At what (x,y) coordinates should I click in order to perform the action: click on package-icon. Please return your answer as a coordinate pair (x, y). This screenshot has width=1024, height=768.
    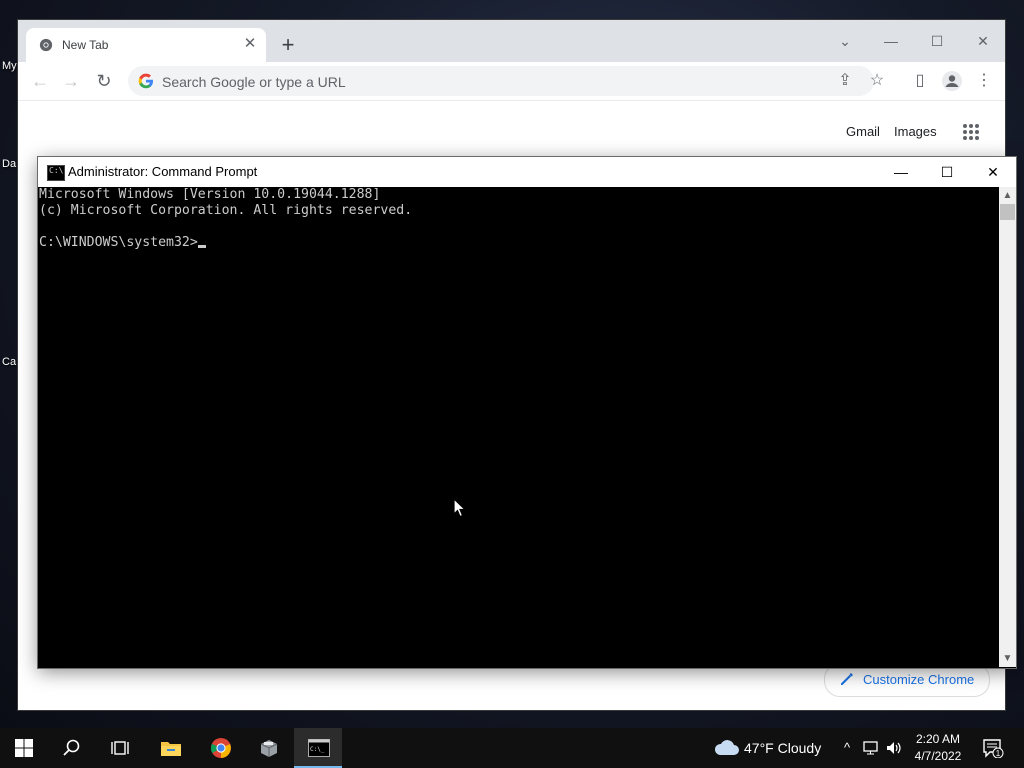
    Looking at the image, I should click on (269, 748).